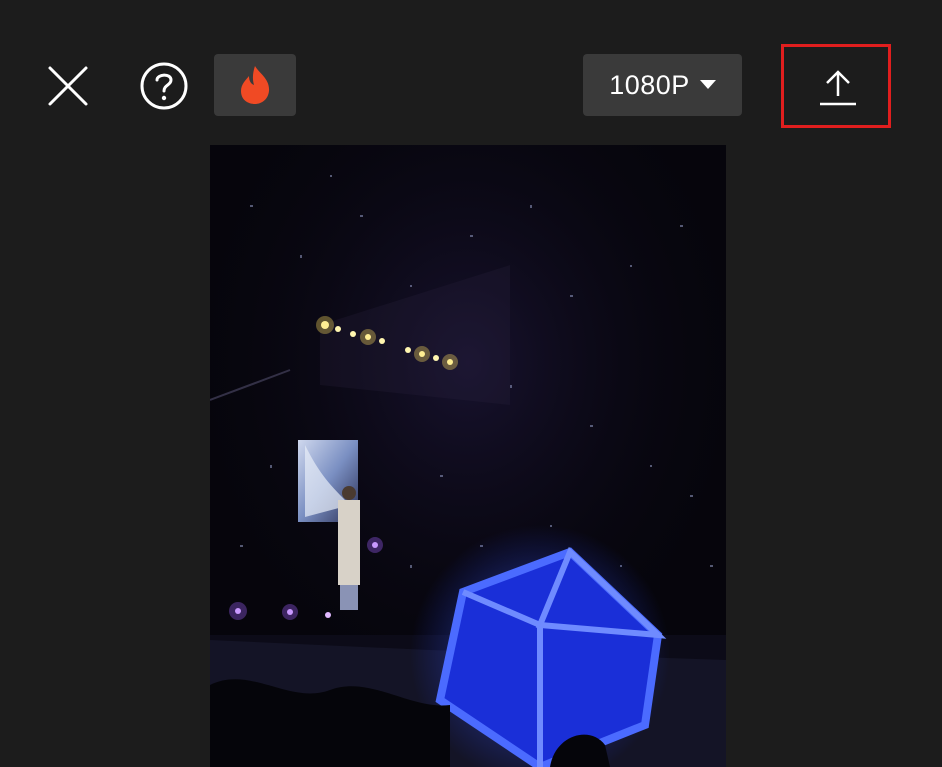 The width and height of the screenshot is (942, 767). I want to click on caret-down-icon, so click(707, 84).